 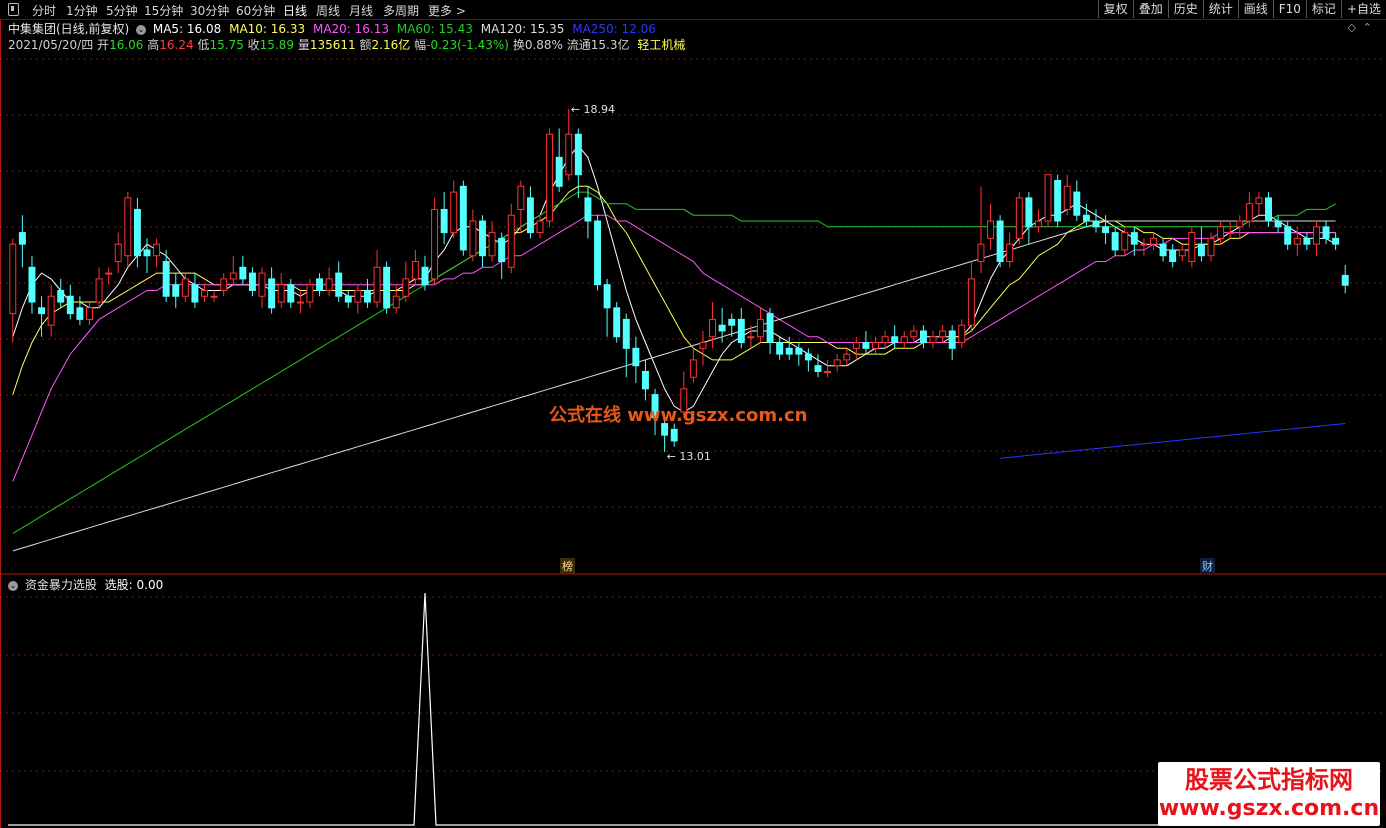 What do you see at coordinates (1115, 9) in the screenshot?
I see `fuquan-button: 复权` at bounding box center [1115, 9].